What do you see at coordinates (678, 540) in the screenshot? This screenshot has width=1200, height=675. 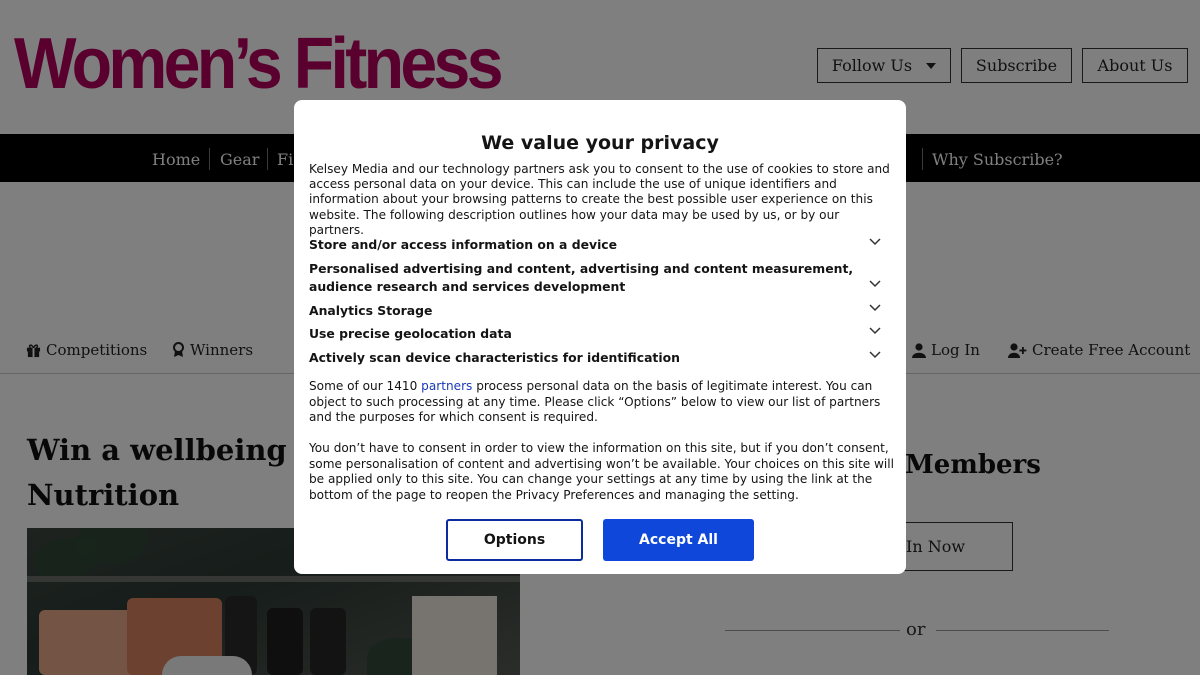 I see `accept-all-button: Accept All` at bounding box center [678, 540].